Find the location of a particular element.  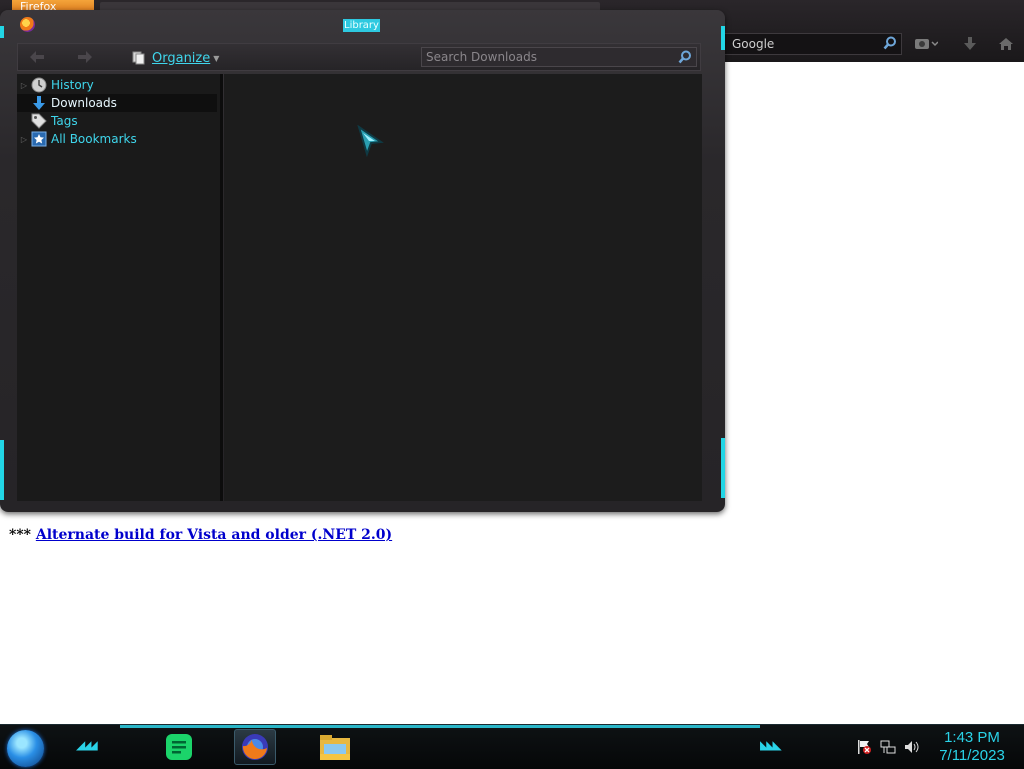

network-icon is located at coordinates (888, 747).